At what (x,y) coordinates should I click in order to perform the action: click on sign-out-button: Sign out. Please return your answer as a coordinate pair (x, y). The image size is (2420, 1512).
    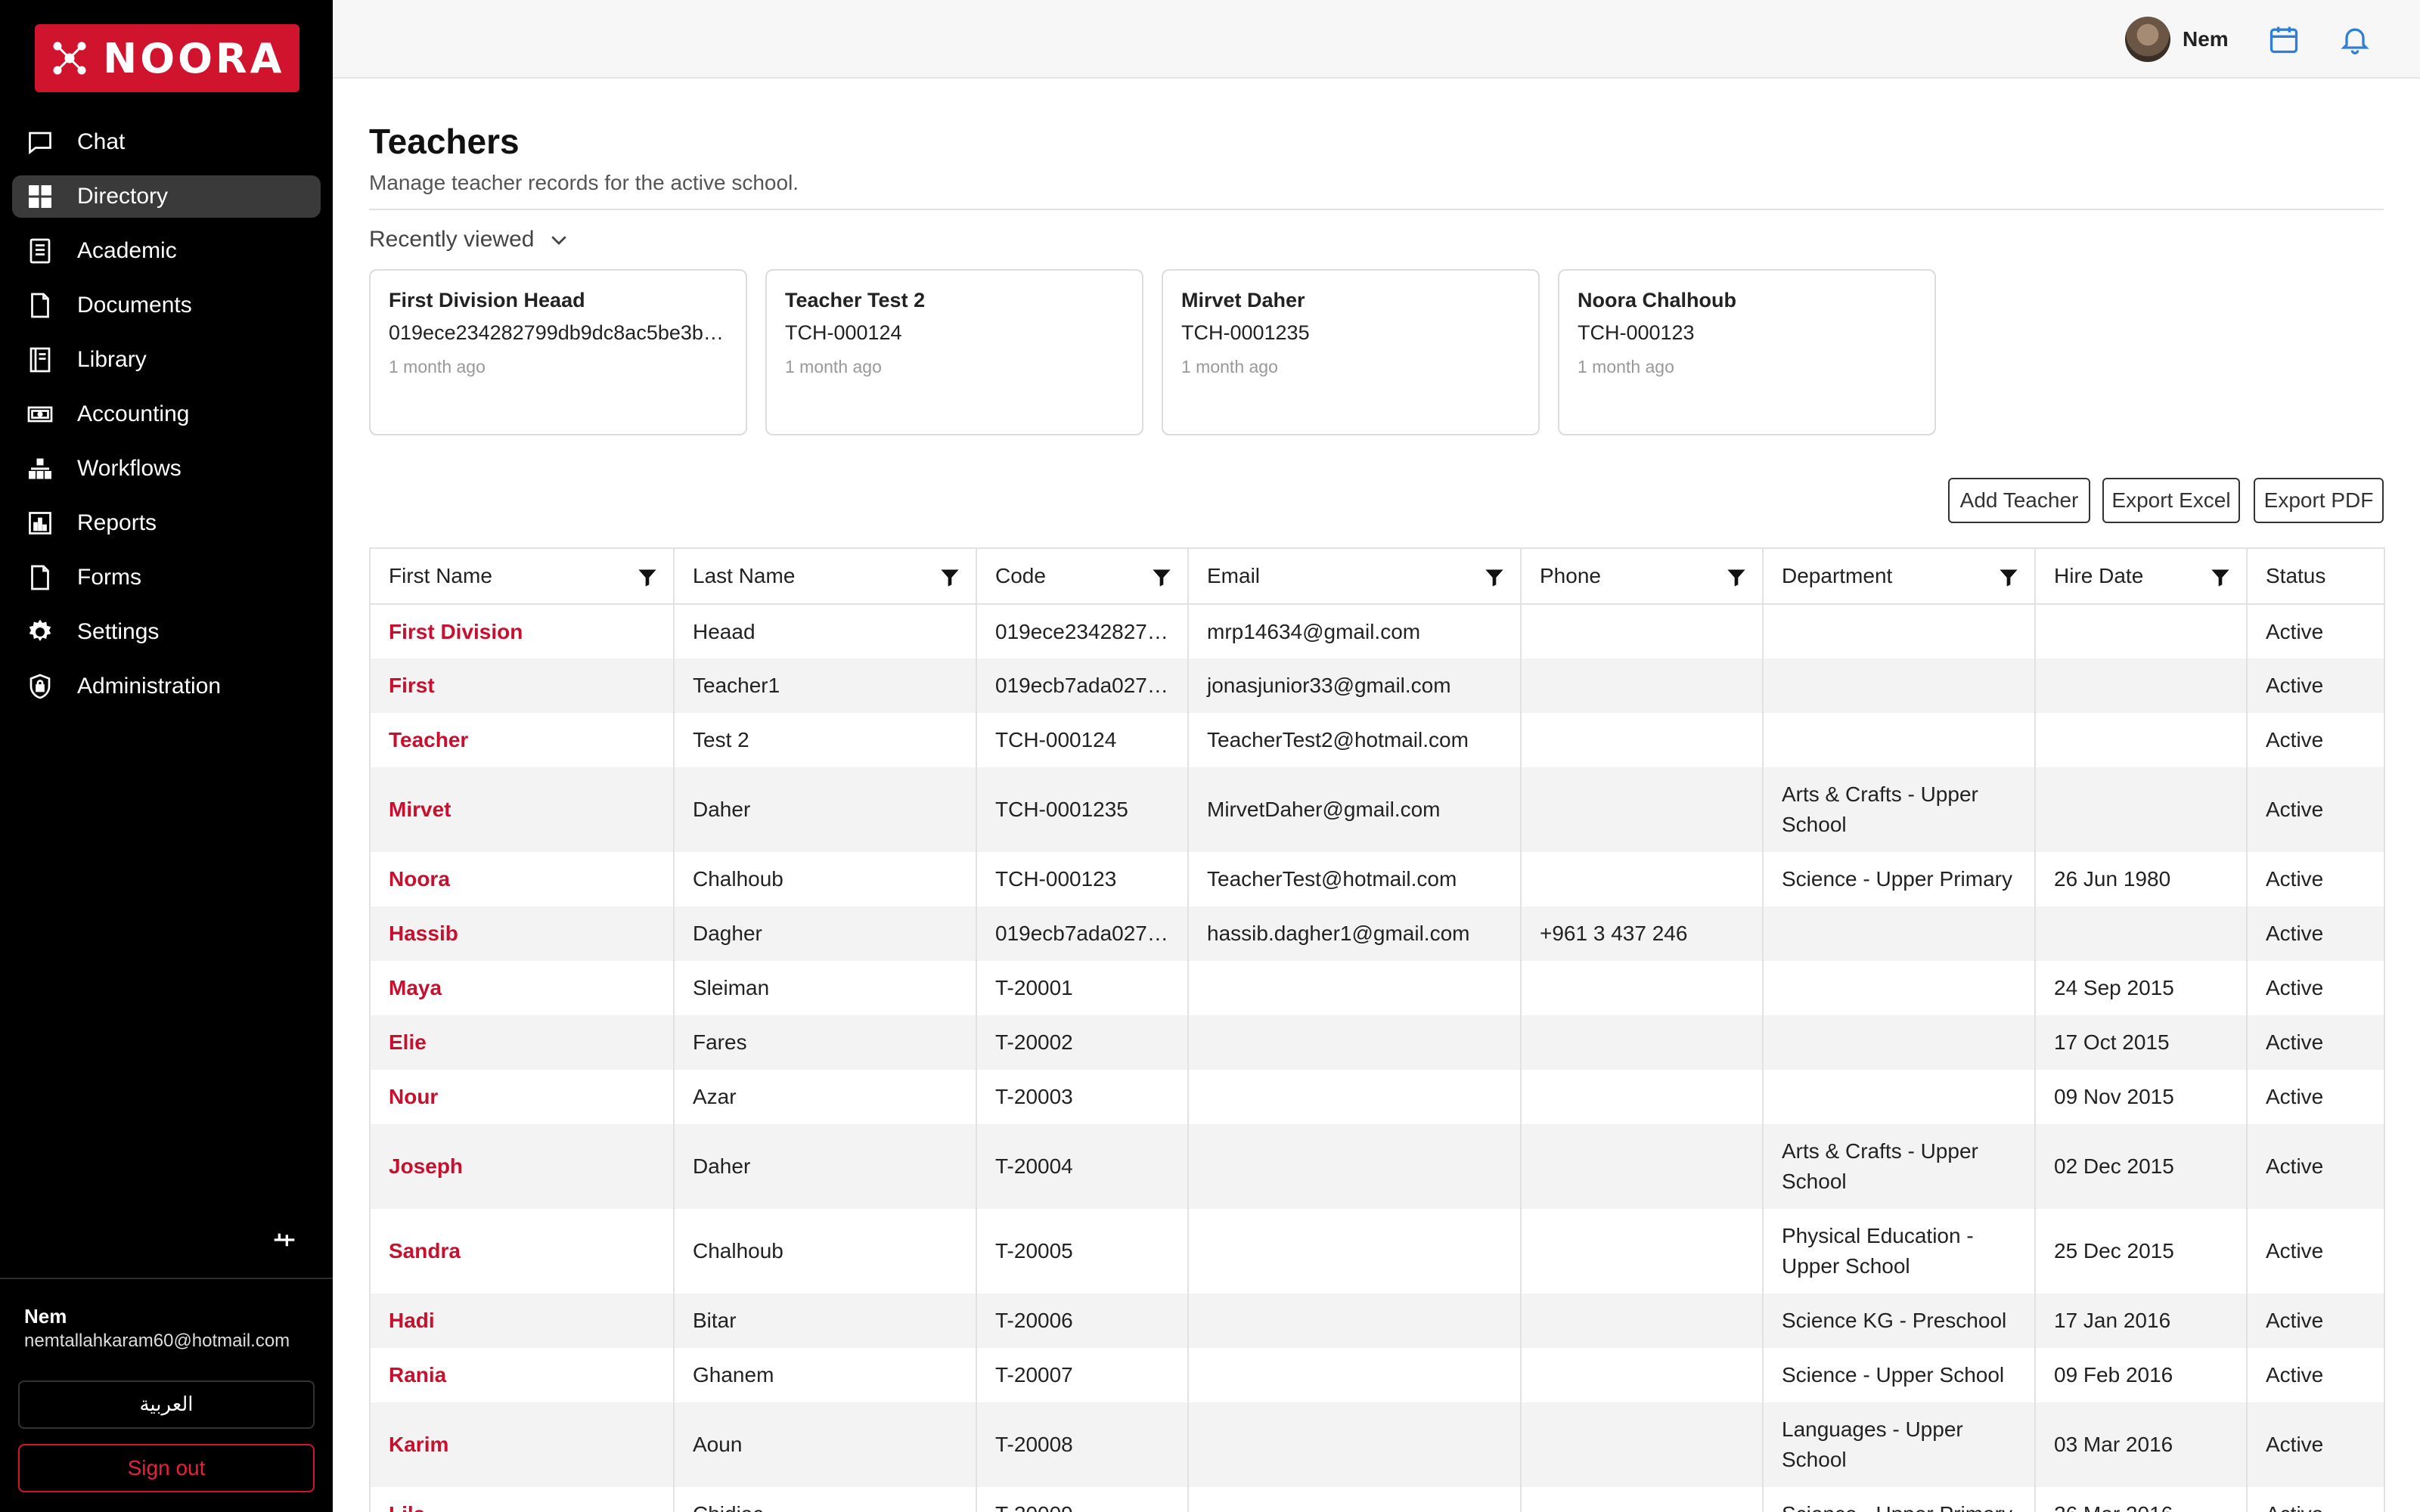
    Looking at the image, I should click on (166, 1468).